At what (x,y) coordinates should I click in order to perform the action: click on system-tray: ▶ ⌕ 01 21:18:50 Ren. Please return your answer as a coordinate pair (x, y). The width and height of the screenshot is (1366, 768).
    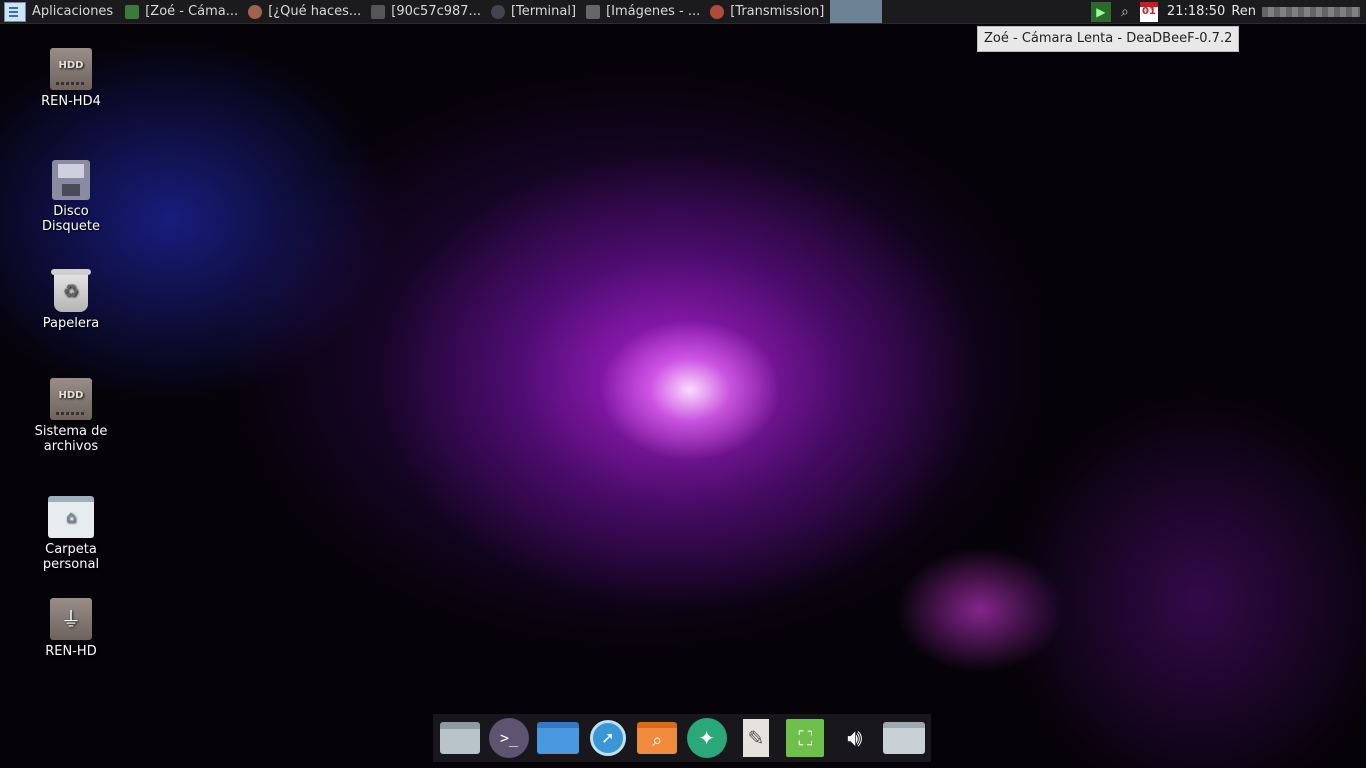
    Looking at the image, I should click on (1228, 11).